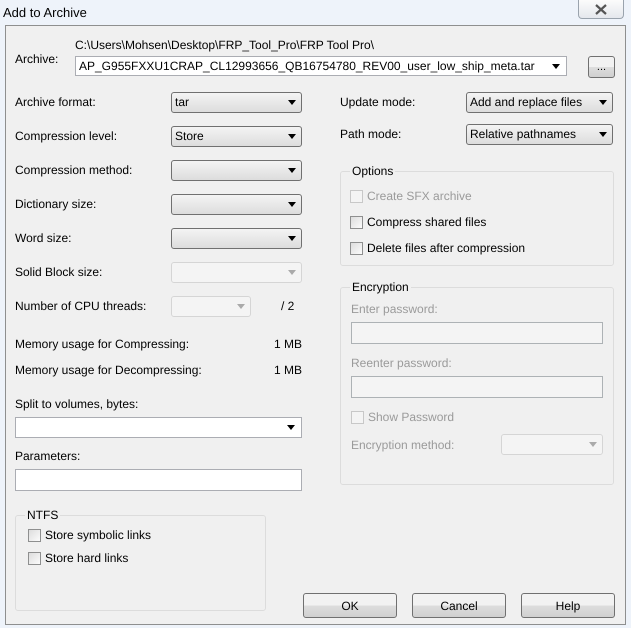 The height and width of the screenshot is (628, 631). I want to click on setting-combo: Store, so click(236, 136).